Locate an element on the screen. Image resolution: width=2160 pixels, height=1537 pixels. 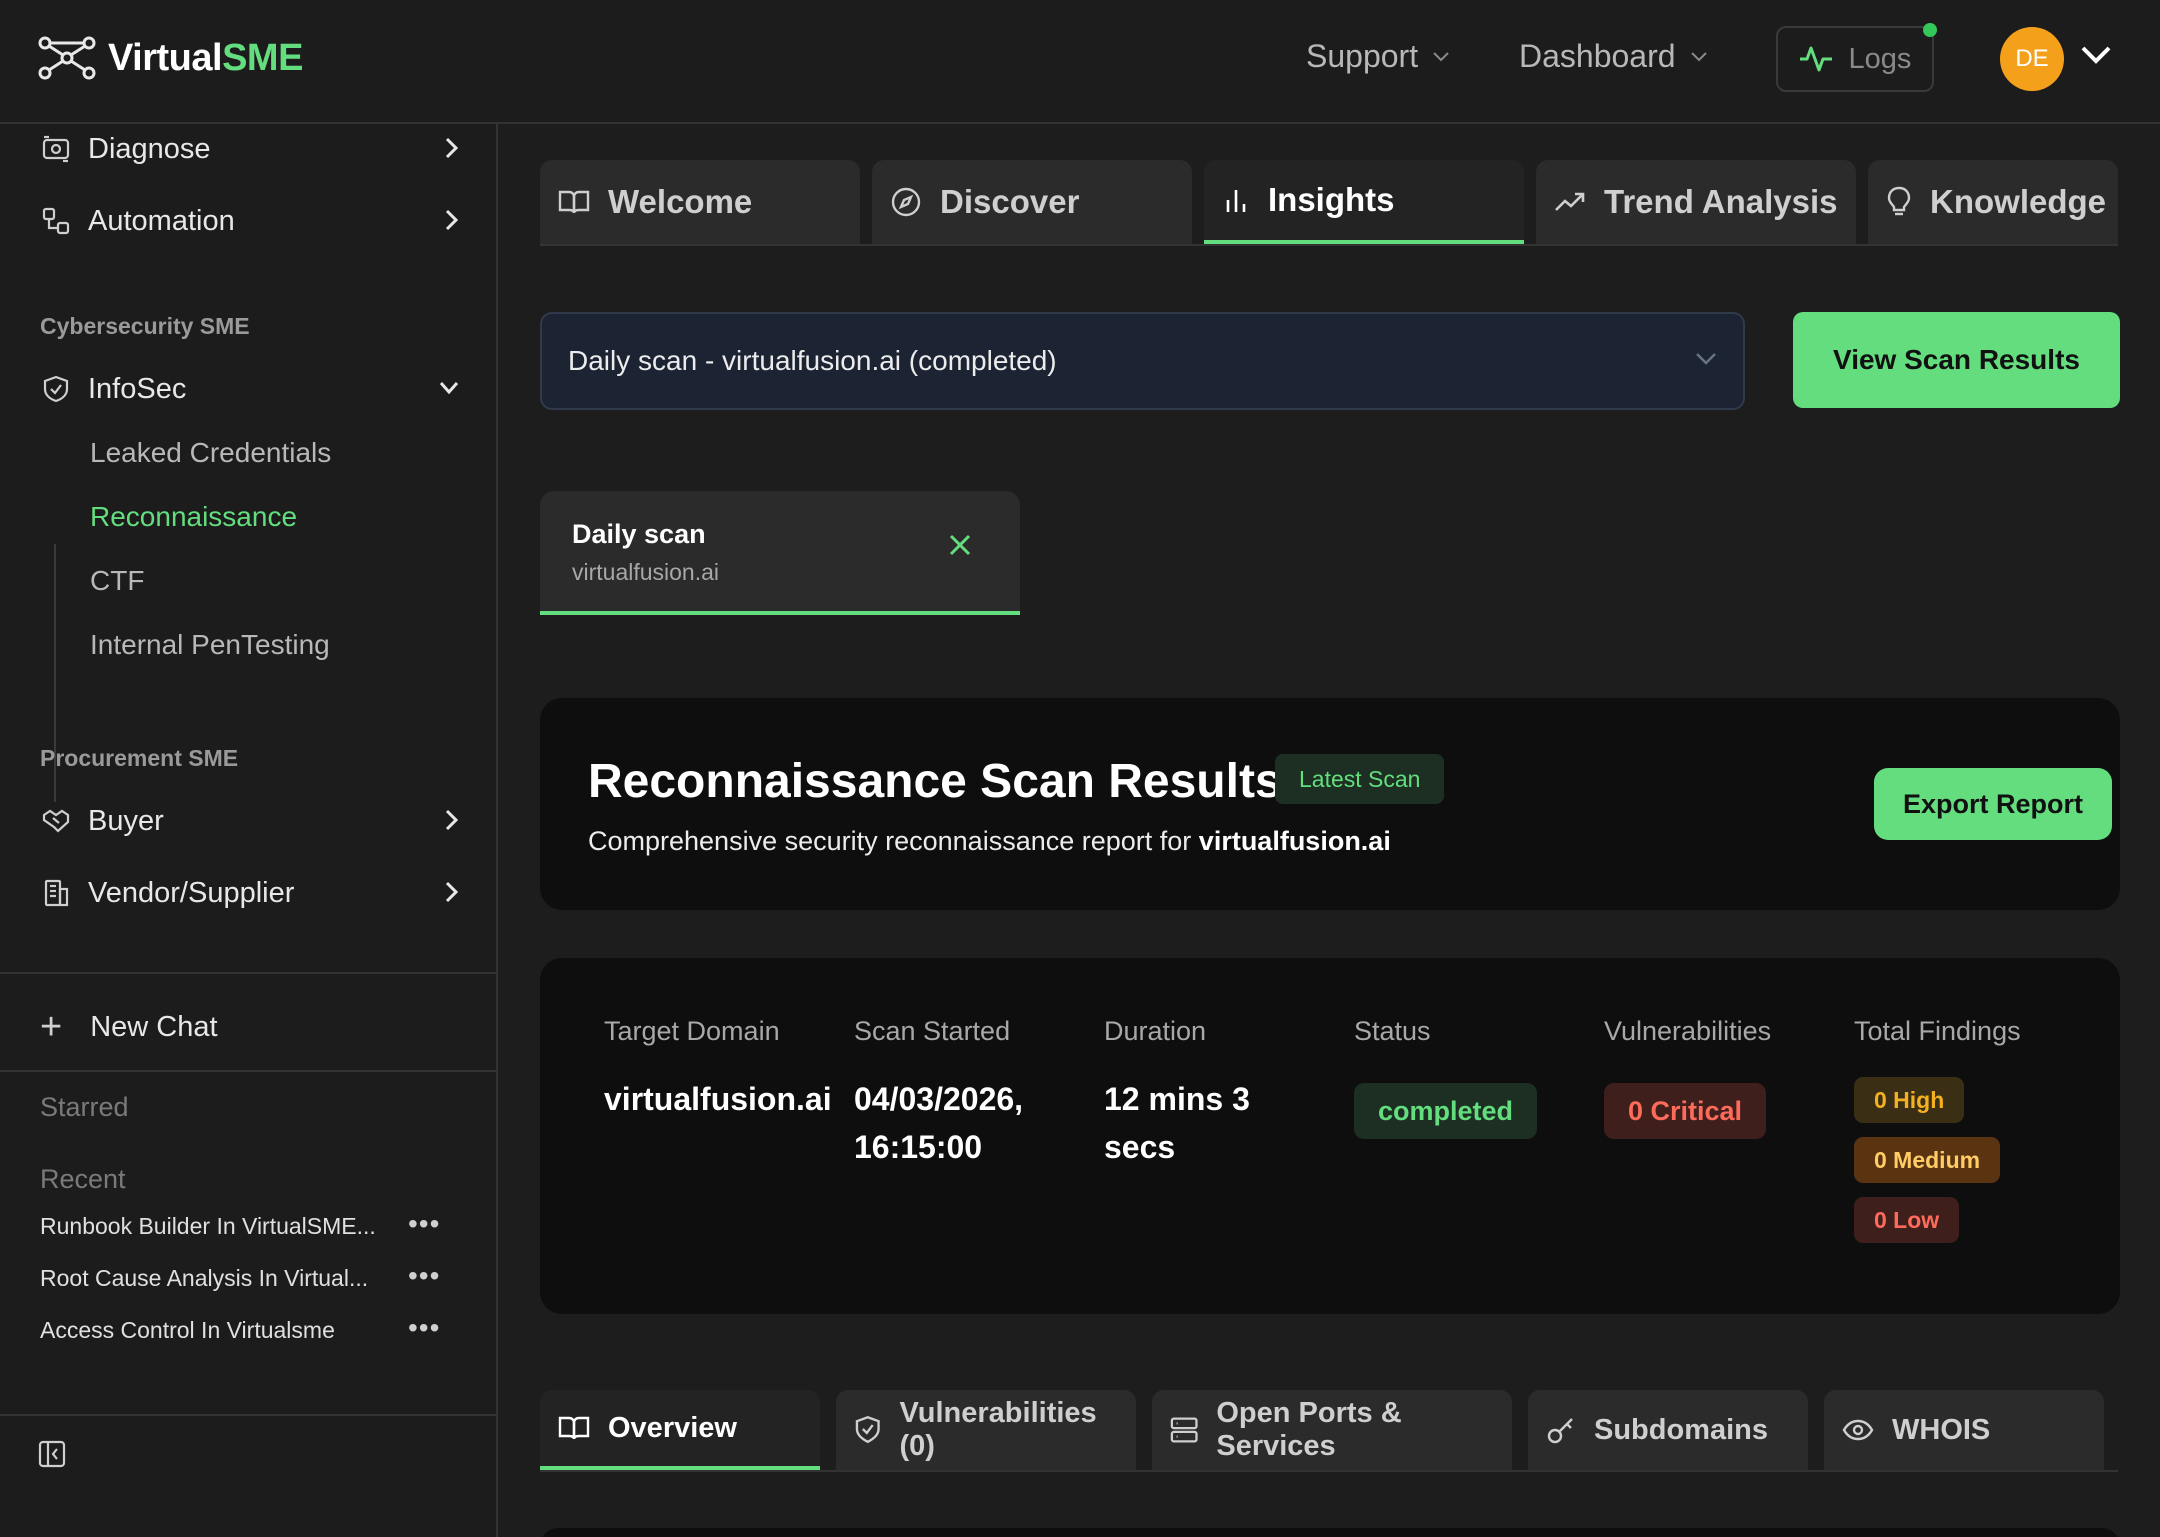
avatar: DE is located at coordinates (2032, 59).